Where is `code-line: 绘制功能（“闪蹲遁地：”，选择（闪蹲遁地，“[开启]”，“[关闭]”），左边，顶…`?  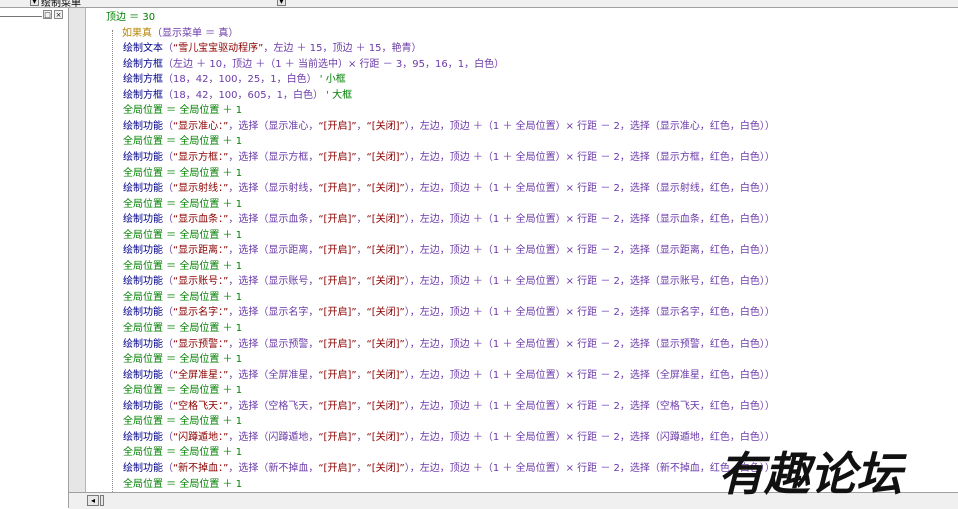
code-line: 绘制功能（“闪蹲遁地：”，选择（闪蹲遁地，“[开启]”，“[关闭]”），左边，顶… is located at coordinates (449, 438).